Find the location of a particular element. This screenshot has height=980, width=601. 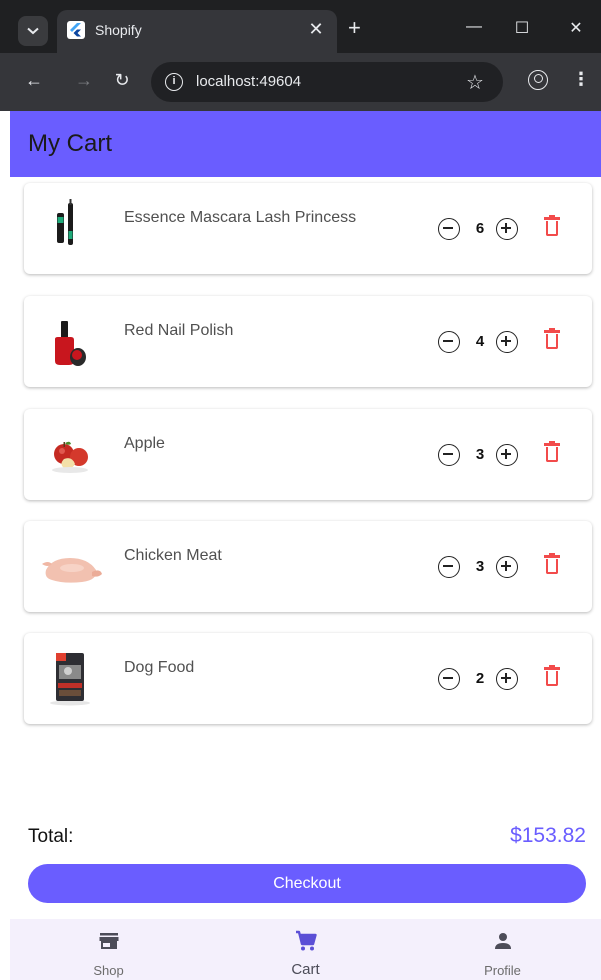

product-name: Essence Mascara Lash Princess is located at coordinates (240, 217).